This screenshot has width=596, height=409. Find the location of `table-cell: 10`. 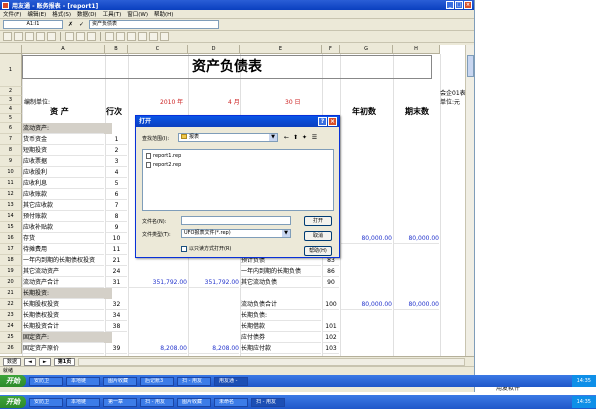

table-cell: 10 is located at coordinates (116, 238).